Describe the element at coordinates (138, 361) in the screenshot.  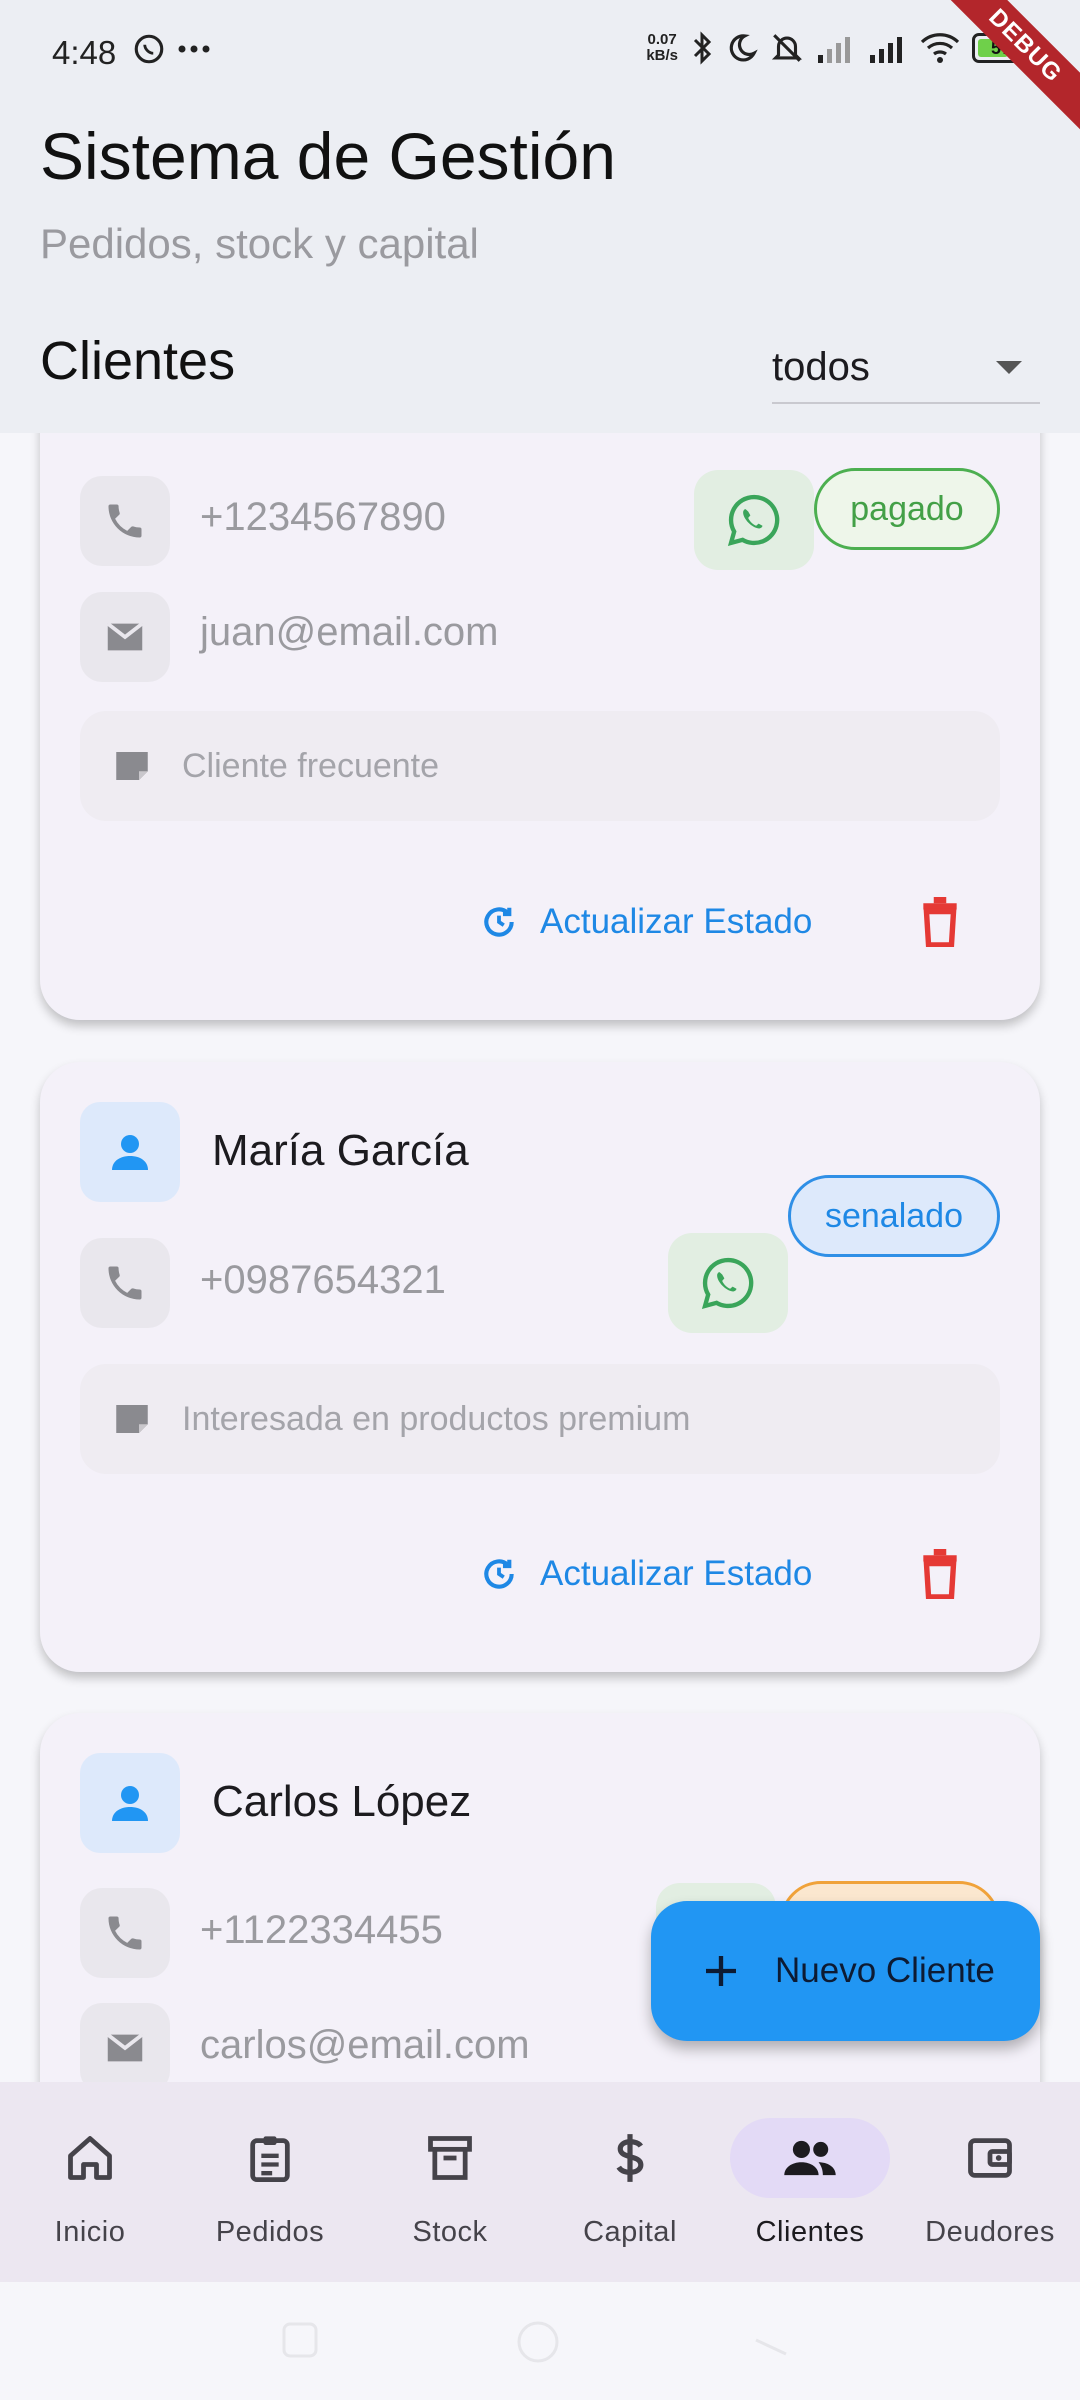
I see `section-title: Clientes` at that location.